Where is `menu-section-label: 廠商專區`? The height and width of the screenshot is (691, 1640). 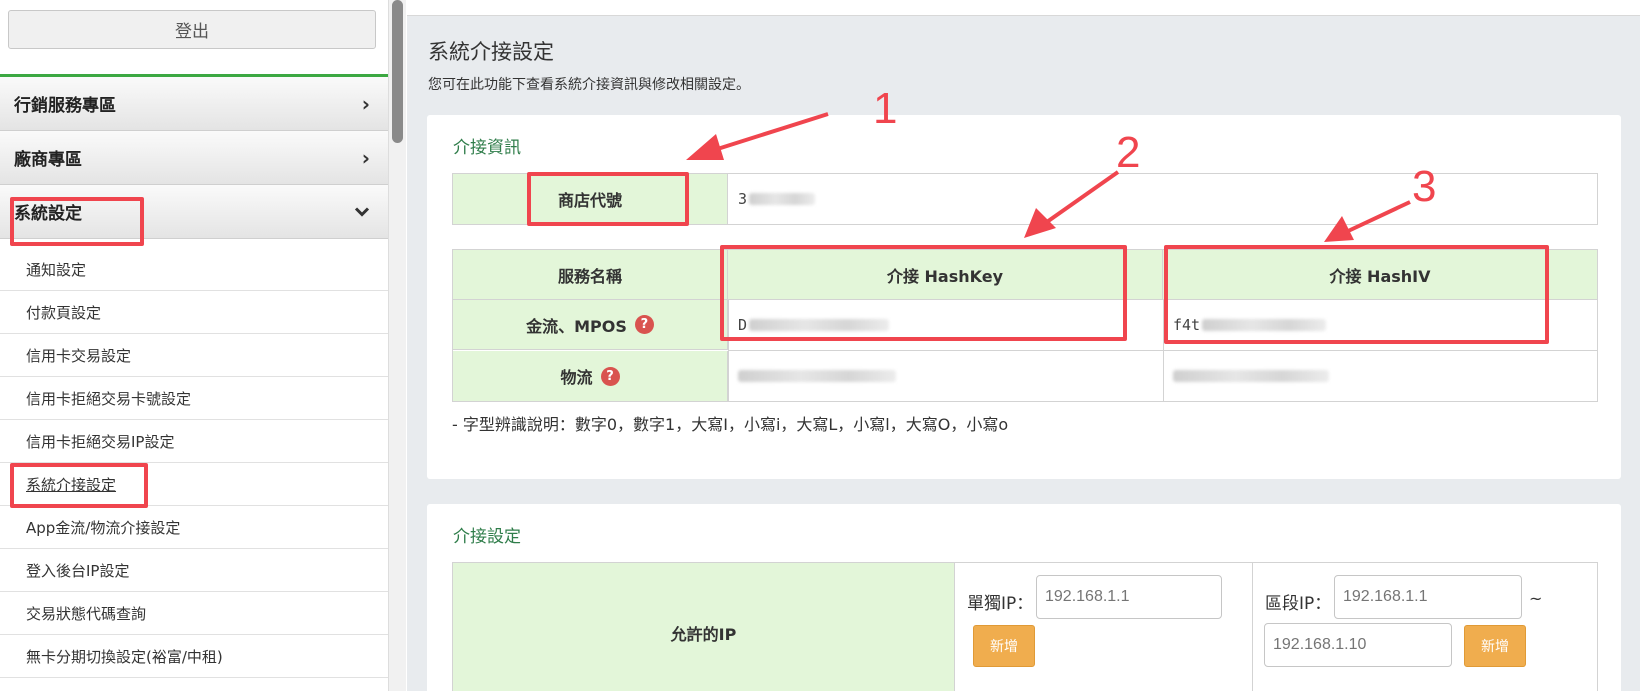
menu-section-label: 廠商專區 is located at coordinates (48, 160).